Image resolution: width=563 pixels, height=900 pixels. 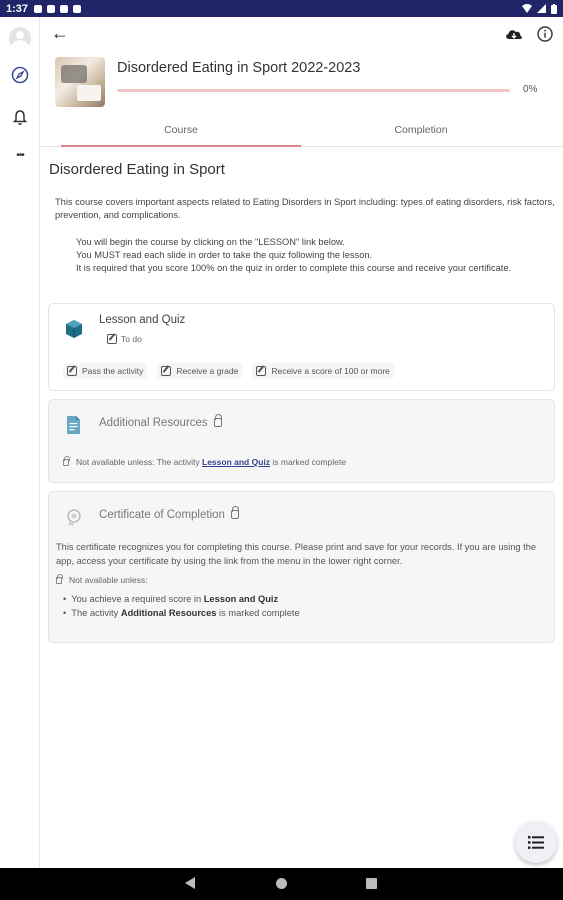 I want to click on completion-status-badge: To do, so click(x=124, y=339).